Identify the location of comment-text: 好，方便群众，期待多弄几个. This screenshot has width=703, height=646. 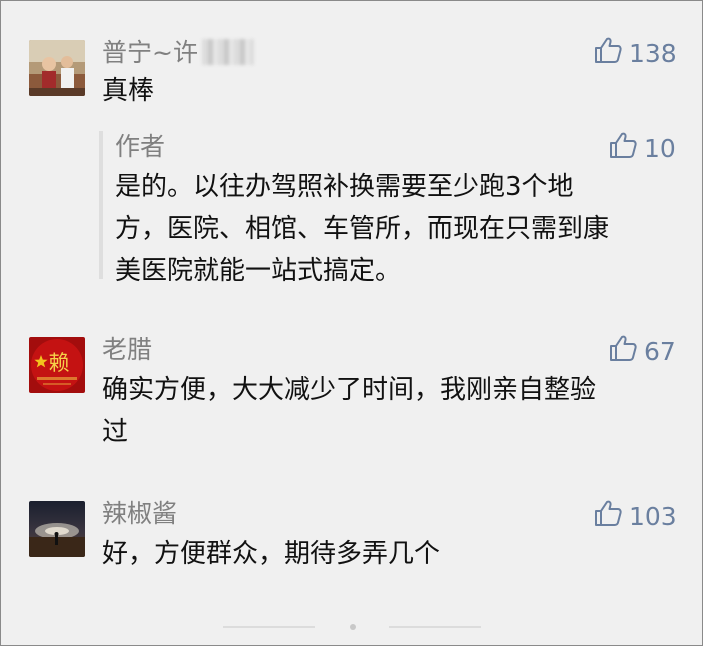
(271, 554).